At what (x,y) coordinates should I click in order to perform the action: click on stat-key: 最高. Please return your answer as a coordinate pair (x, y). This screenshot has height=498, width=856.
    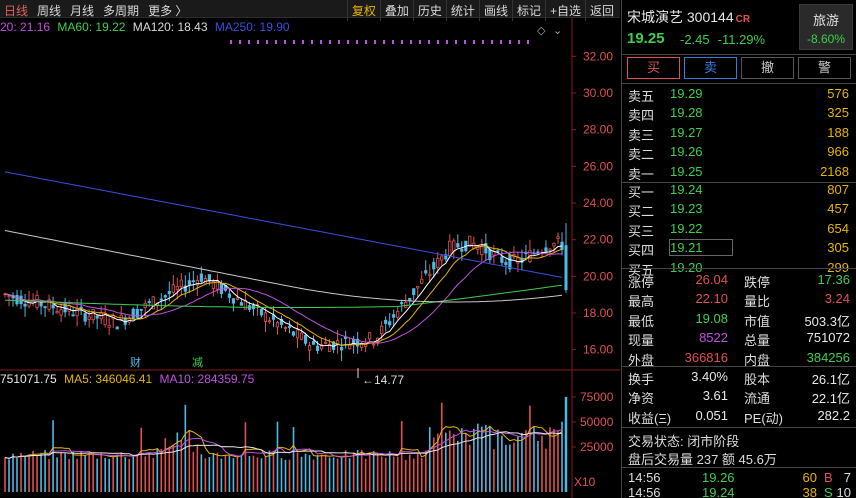
    Looking at the image, I should click on (641, 302).